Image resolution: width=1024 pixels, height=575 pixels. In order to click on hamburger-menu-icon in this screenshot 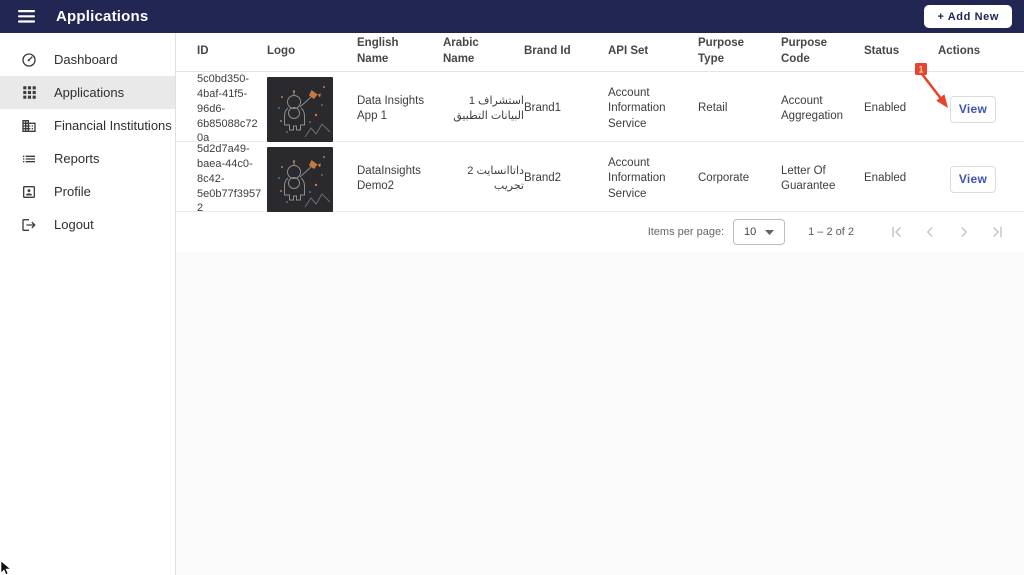, I will do `click(26, 17)`.